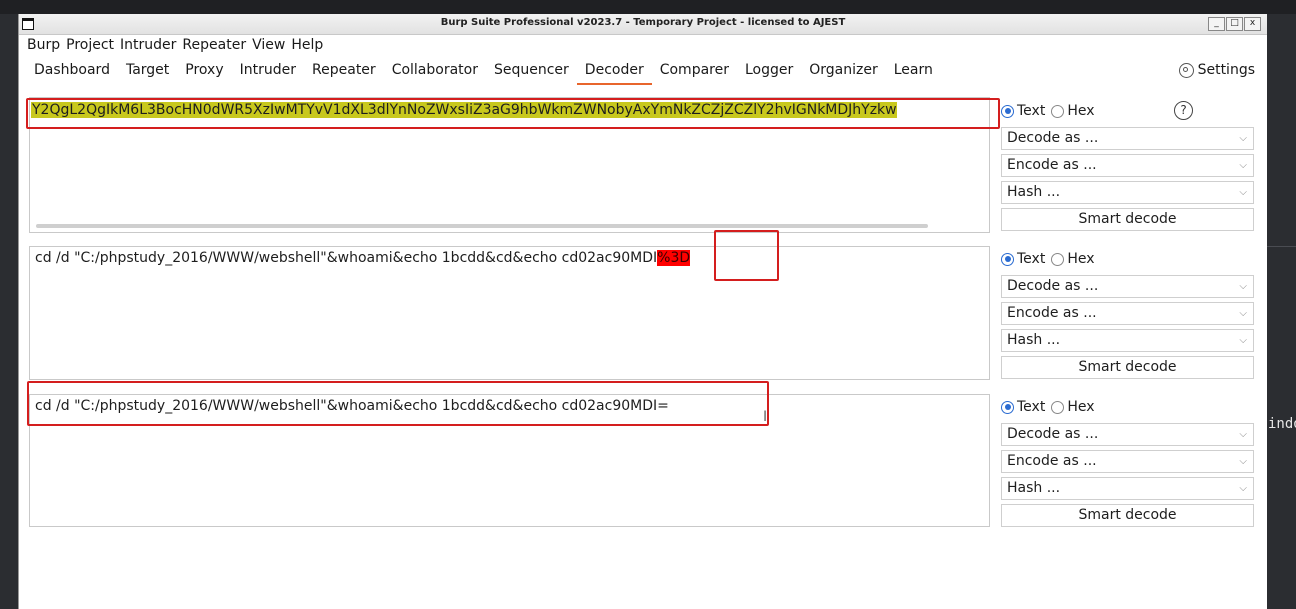  What do you see at coordinates (72, 71) in the screenshot?
I see `tab-dashboard: Dashboard` at bounding box center [72, 71].